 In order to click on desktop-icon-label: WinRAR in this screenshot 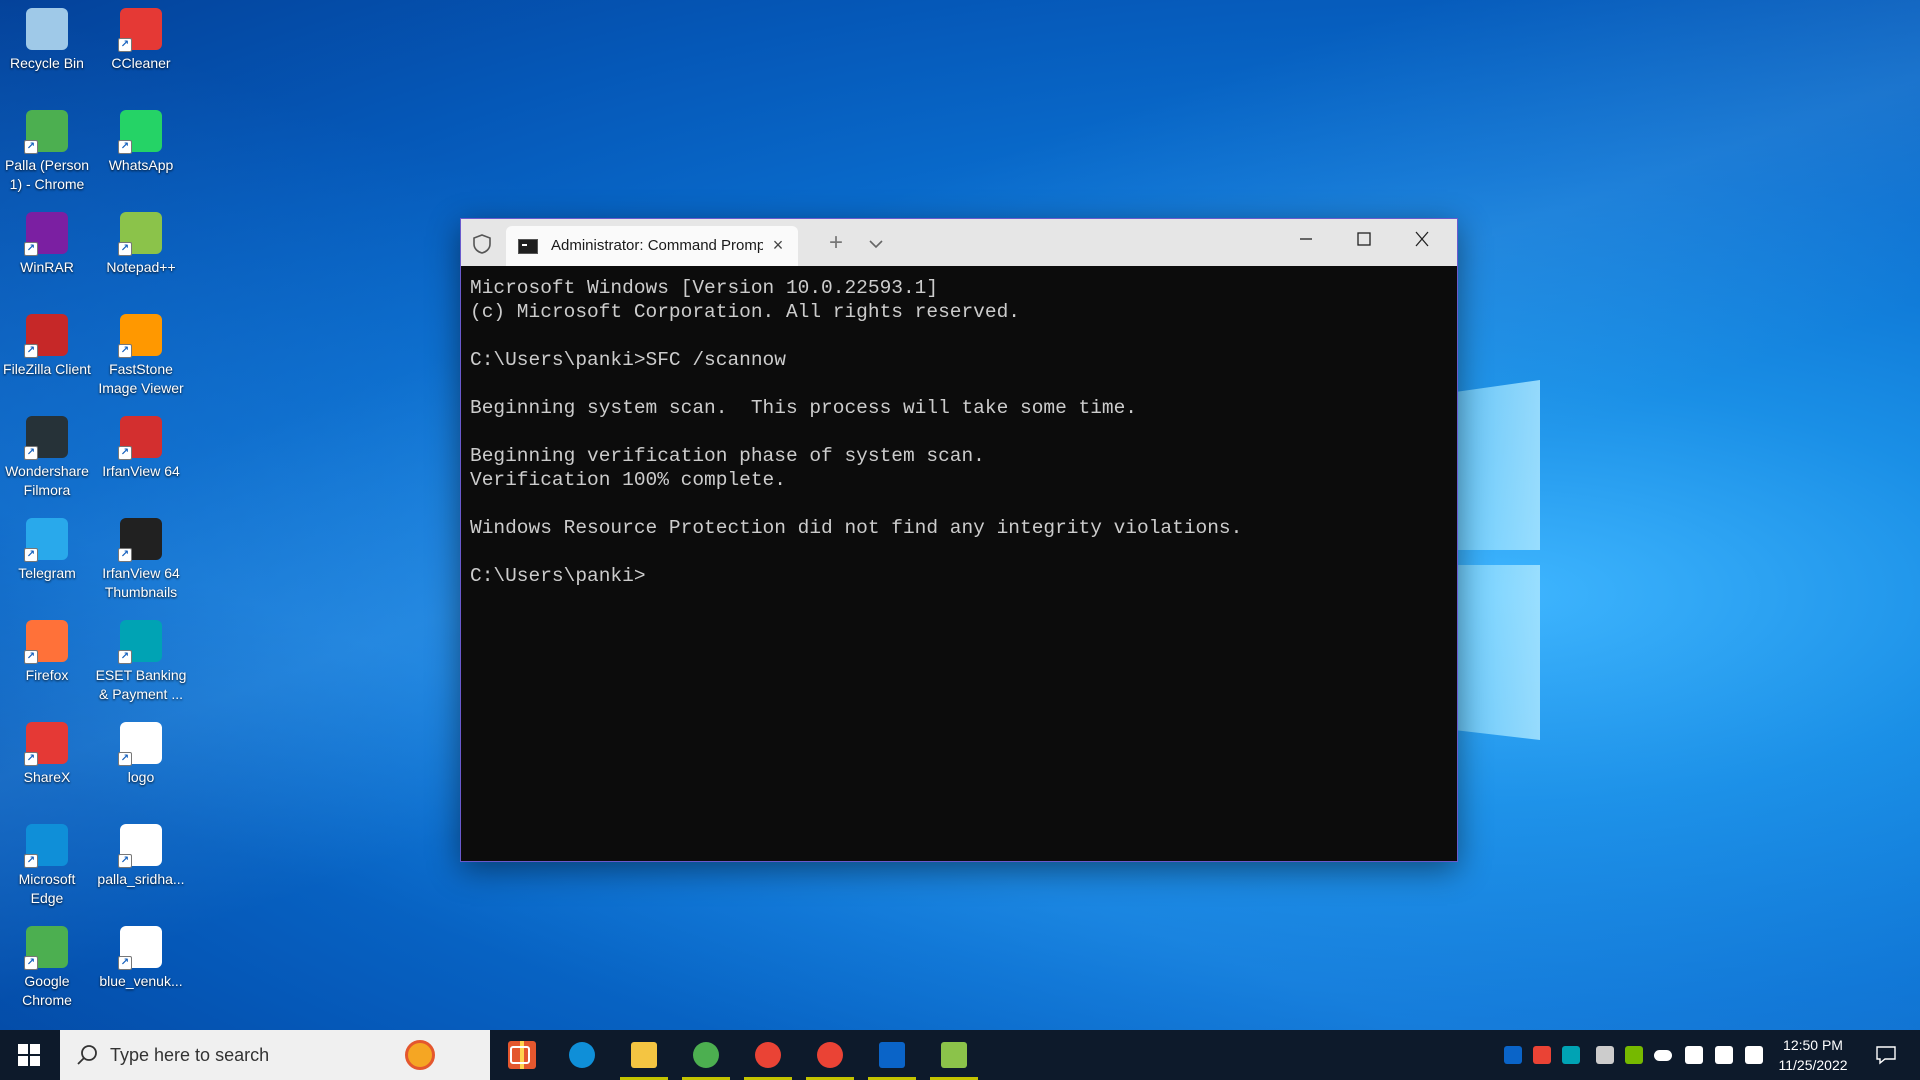, I will do `click(47, 267)`.